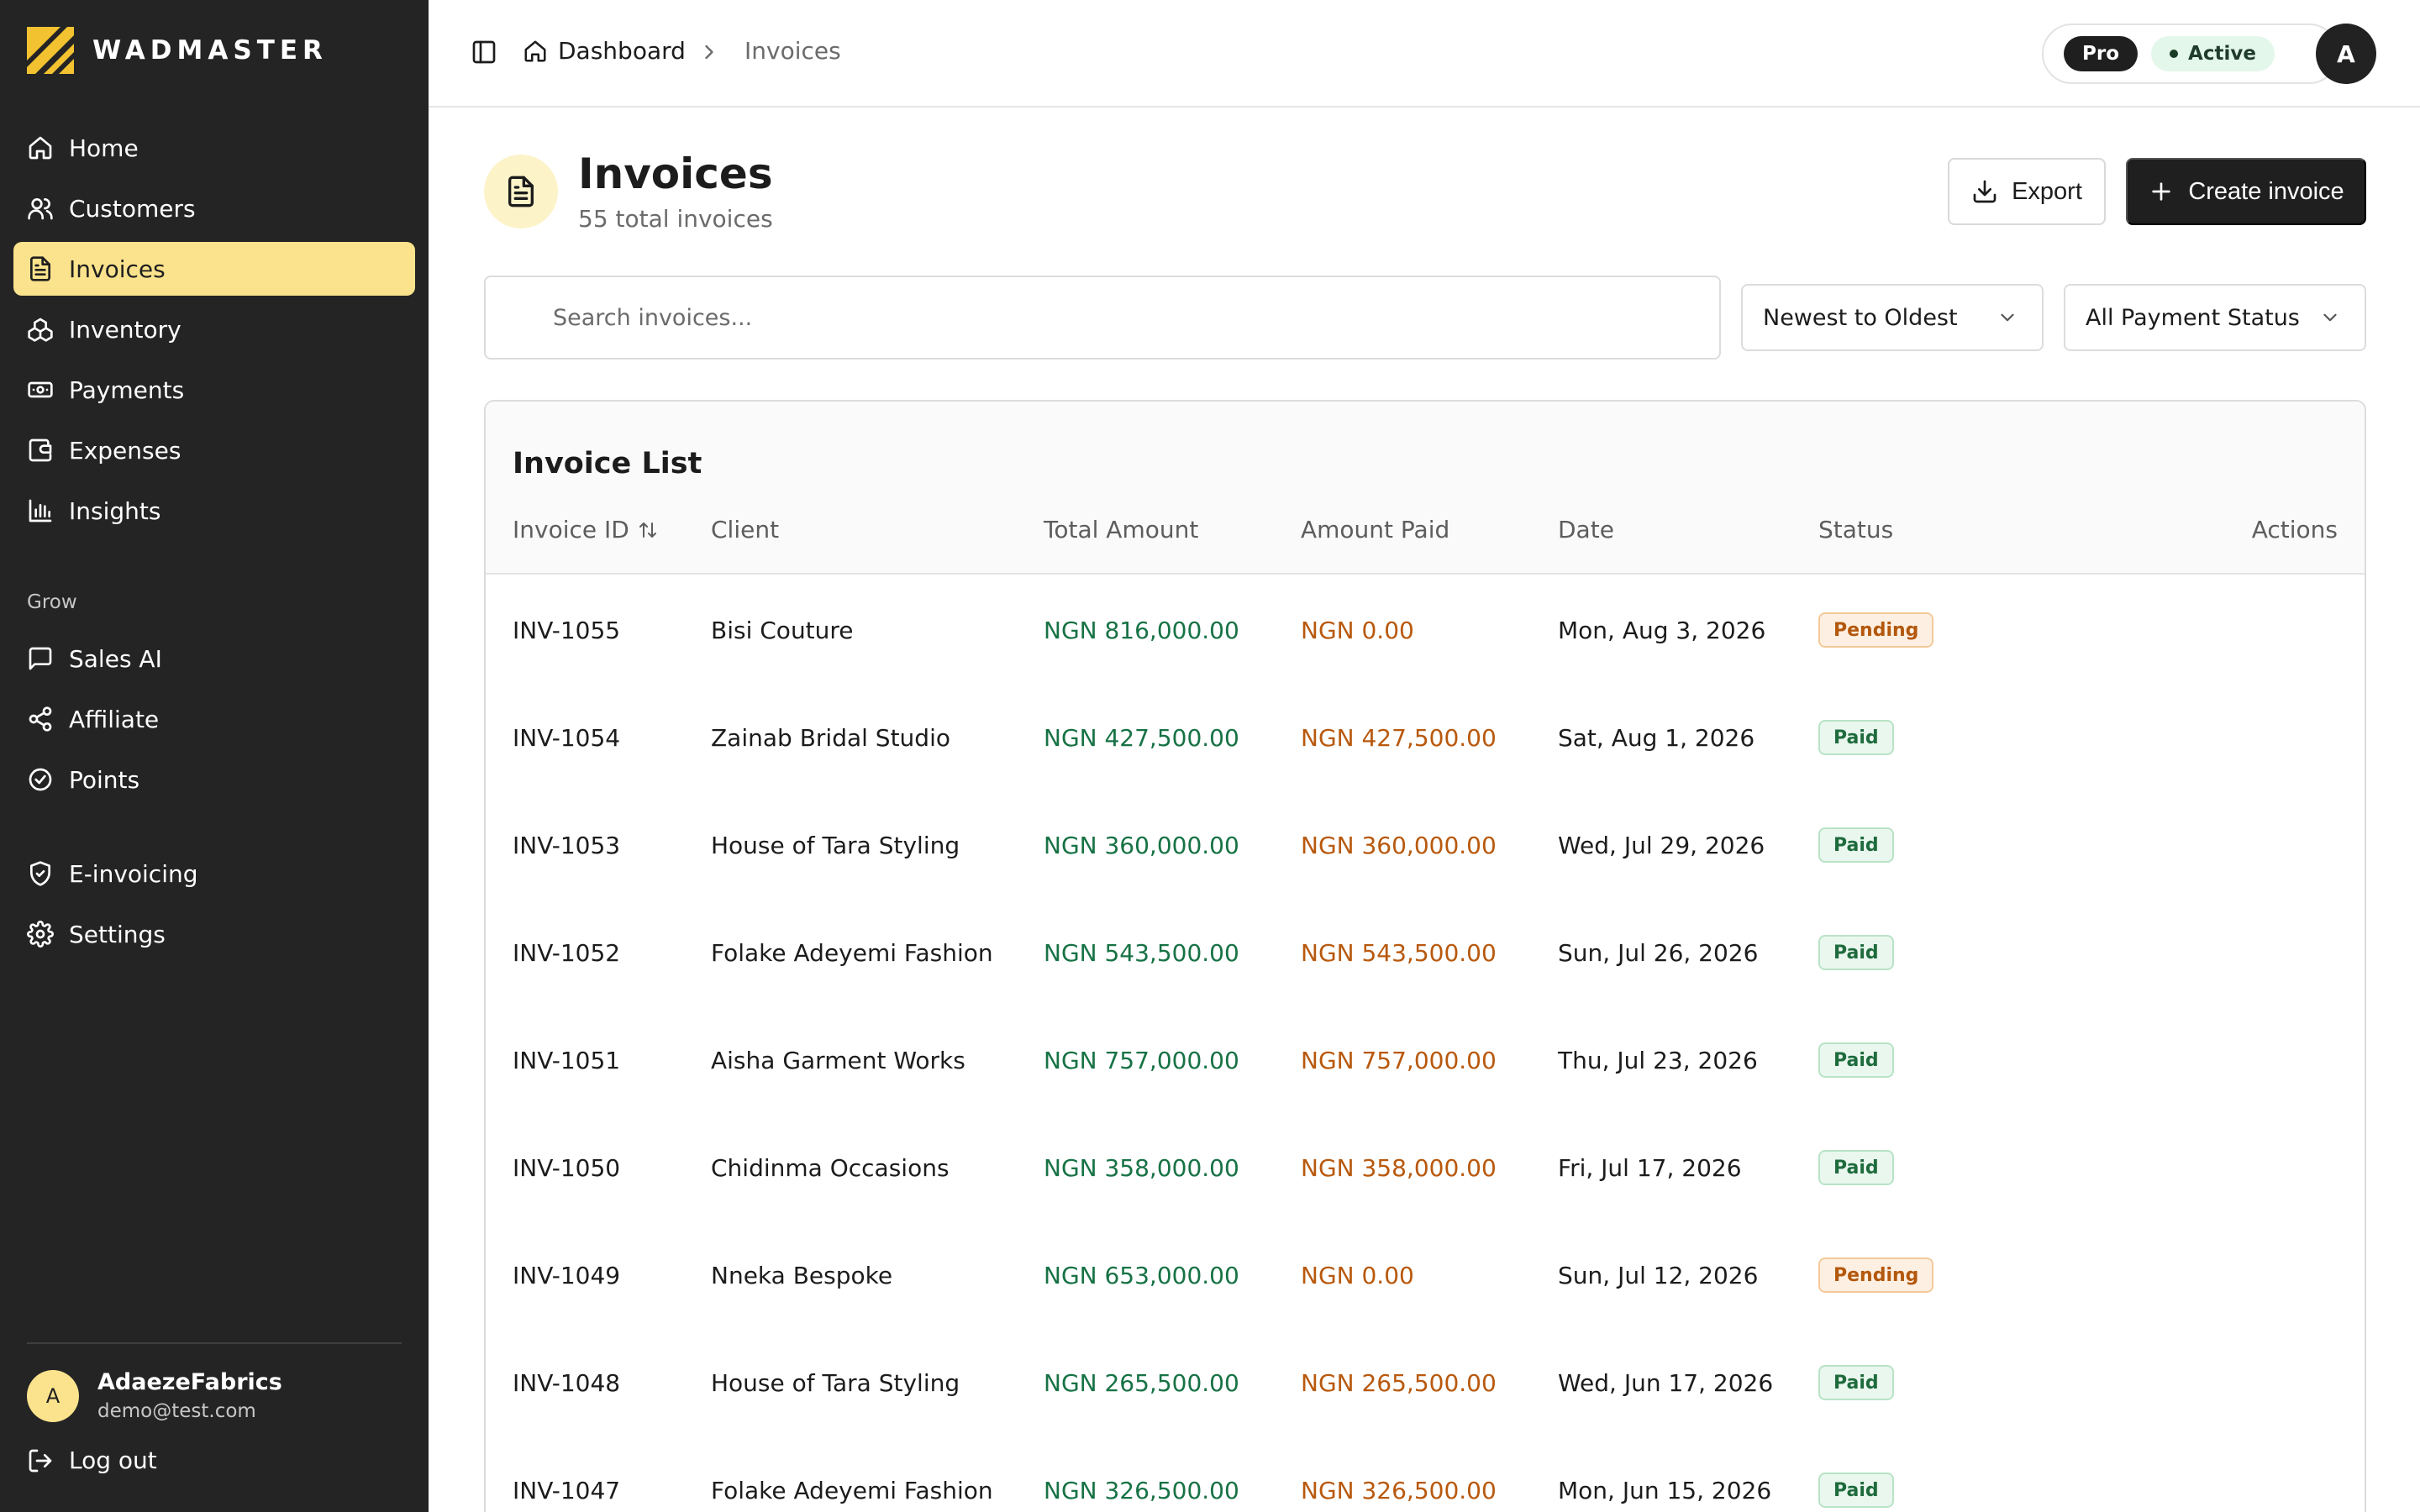 This screenshot has height=1512, width=2420. I want to click on share-icon, so click(40, 719).